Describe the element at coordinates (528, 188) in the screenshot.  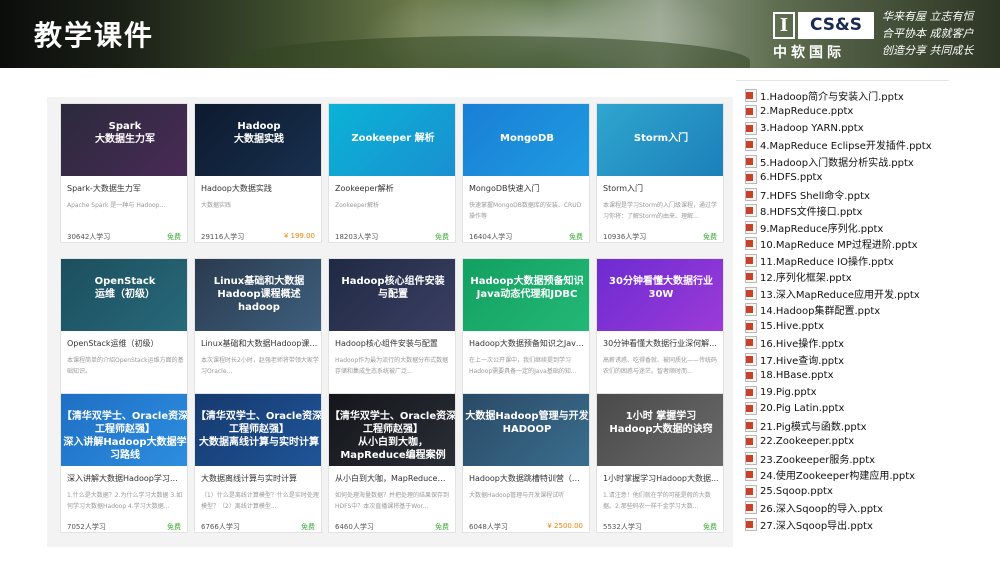
I see `course-title: MongoDB快速入门` at that location.